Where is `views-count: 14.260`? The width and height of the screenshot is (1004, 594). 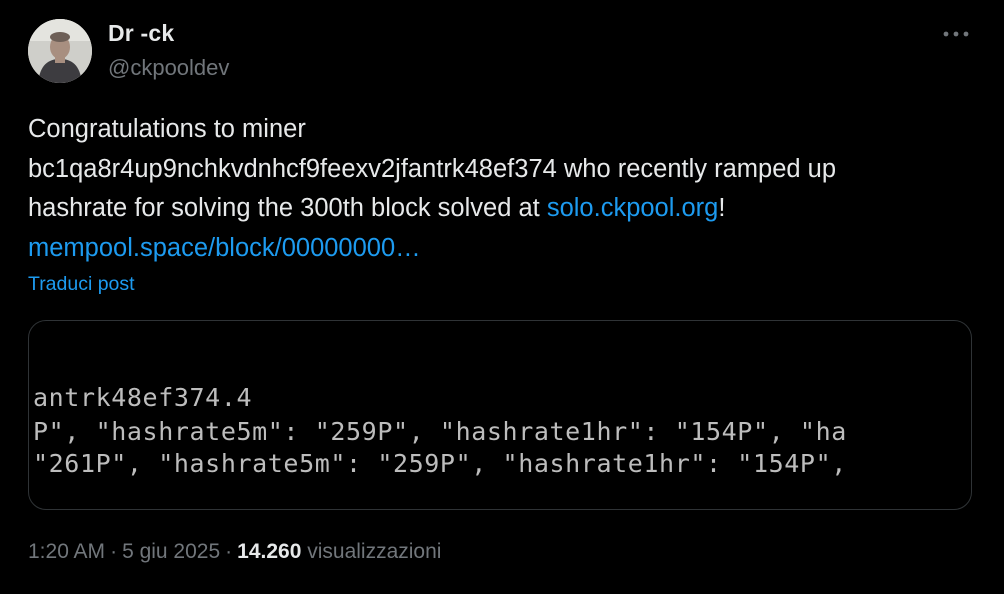
views-count: 14.260 is located at coordinates (269, 551).